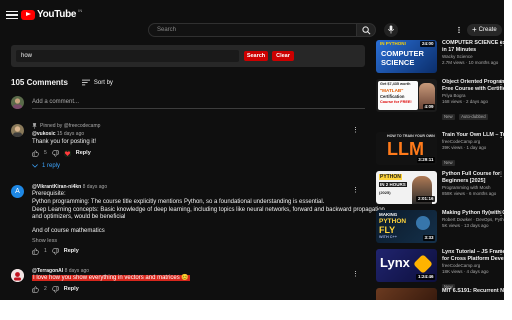 This screenshot has height=320, width=512. What do you see at coordinates (256, 56) in the screenshot?
I see `filter-search-button: Search` at bounding box center [256, 56].